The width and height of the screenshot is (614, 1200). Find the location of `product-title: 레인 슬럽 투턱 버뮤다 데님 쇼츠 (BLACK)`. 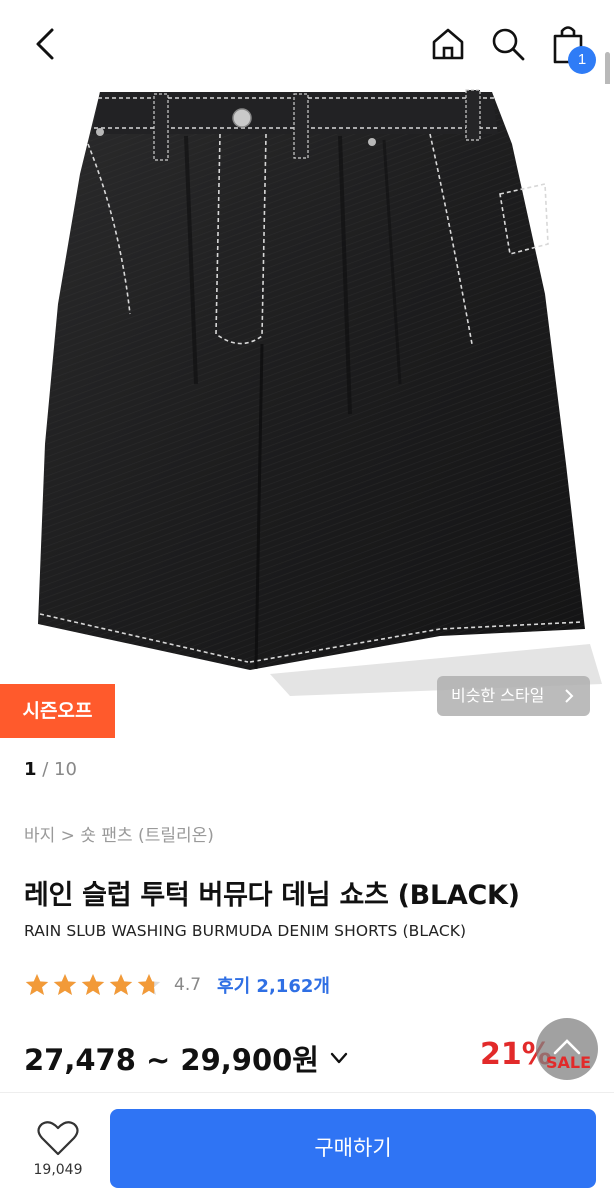

product-title: 레인 슬럽 투턱 버뮤다 데님 쇼츠 (BLACK) is located at coordinates (272, 895).